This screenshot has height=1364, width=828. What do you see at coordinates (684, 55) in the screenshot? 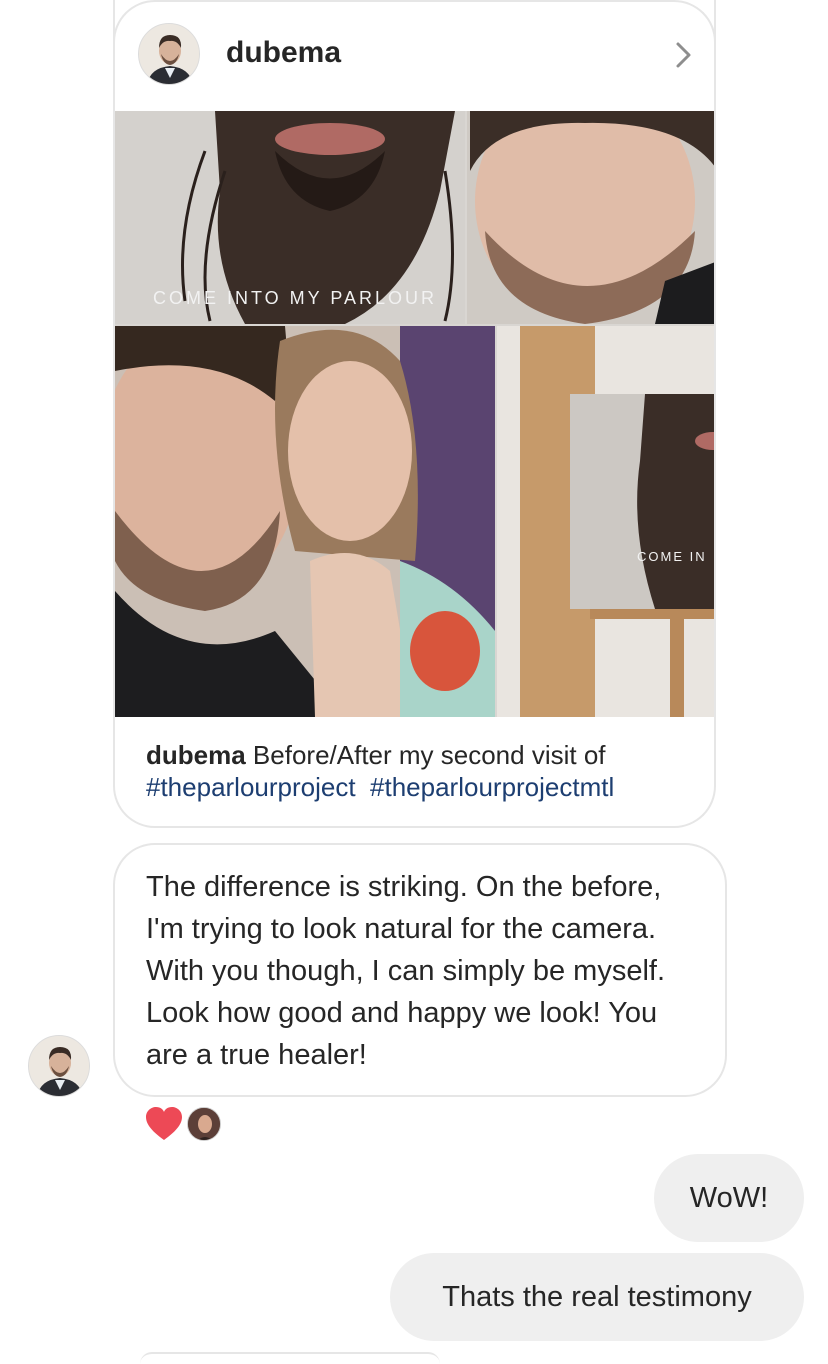
I see `chevron-right-icon` at bounding box center [684, 55].